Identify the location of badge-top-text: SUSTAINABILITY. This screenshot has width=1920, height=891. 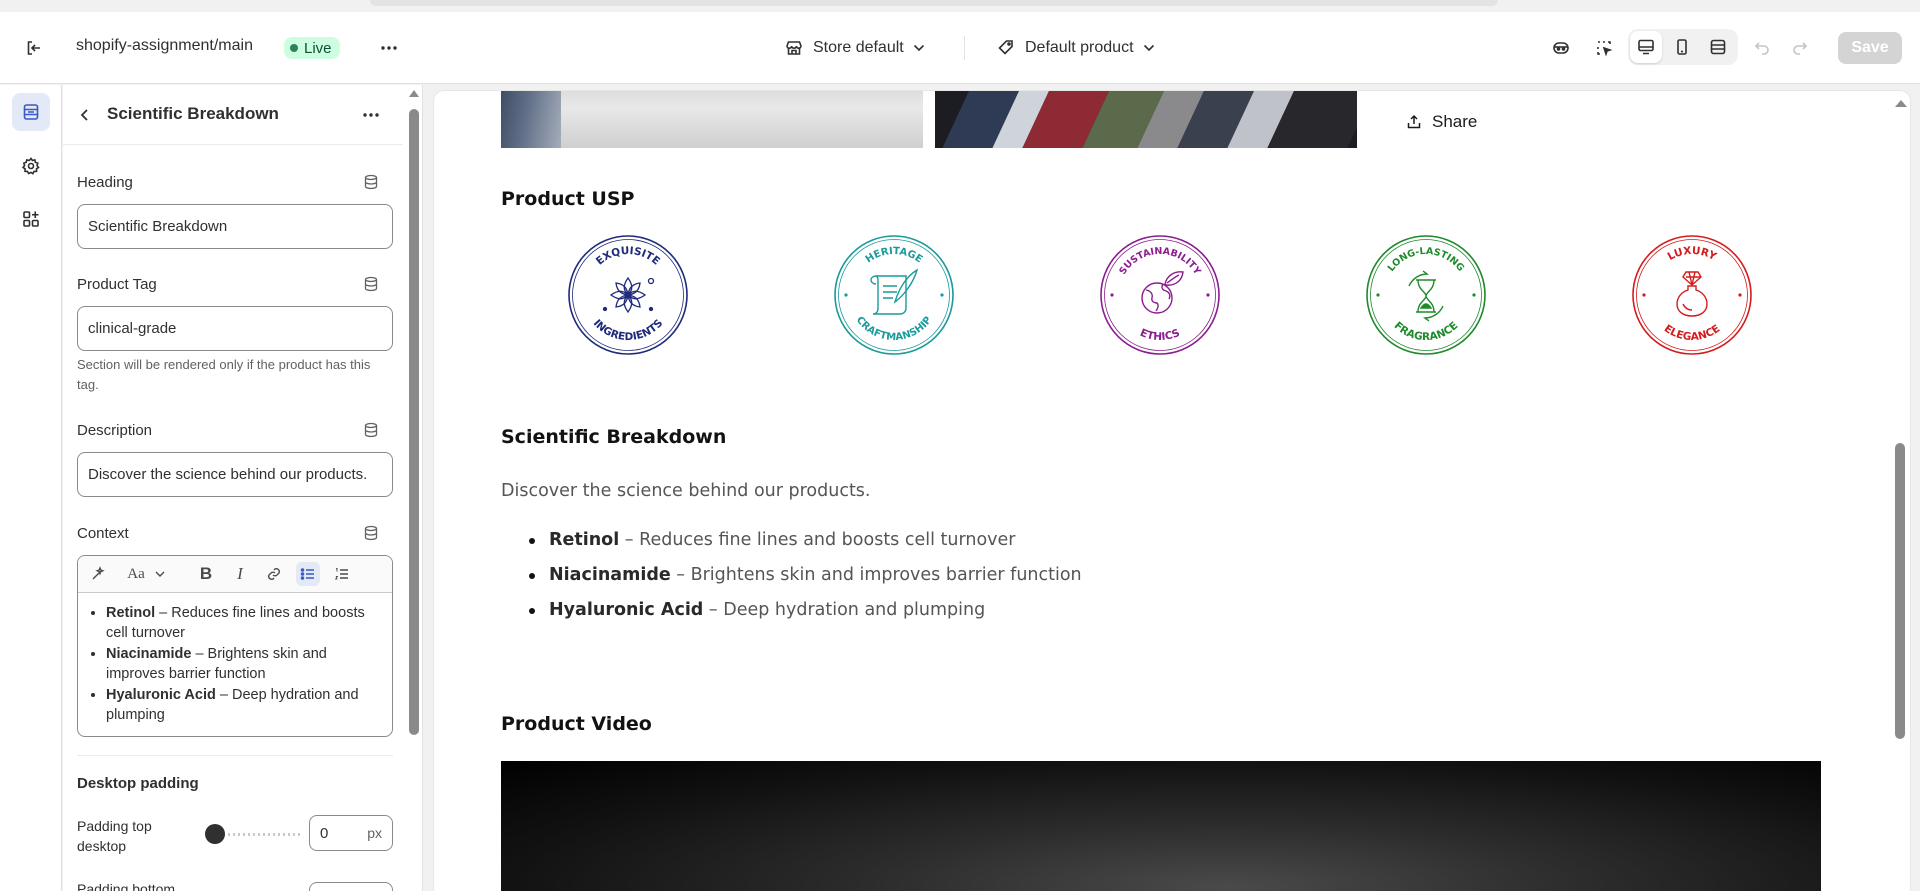
(1159, 261).